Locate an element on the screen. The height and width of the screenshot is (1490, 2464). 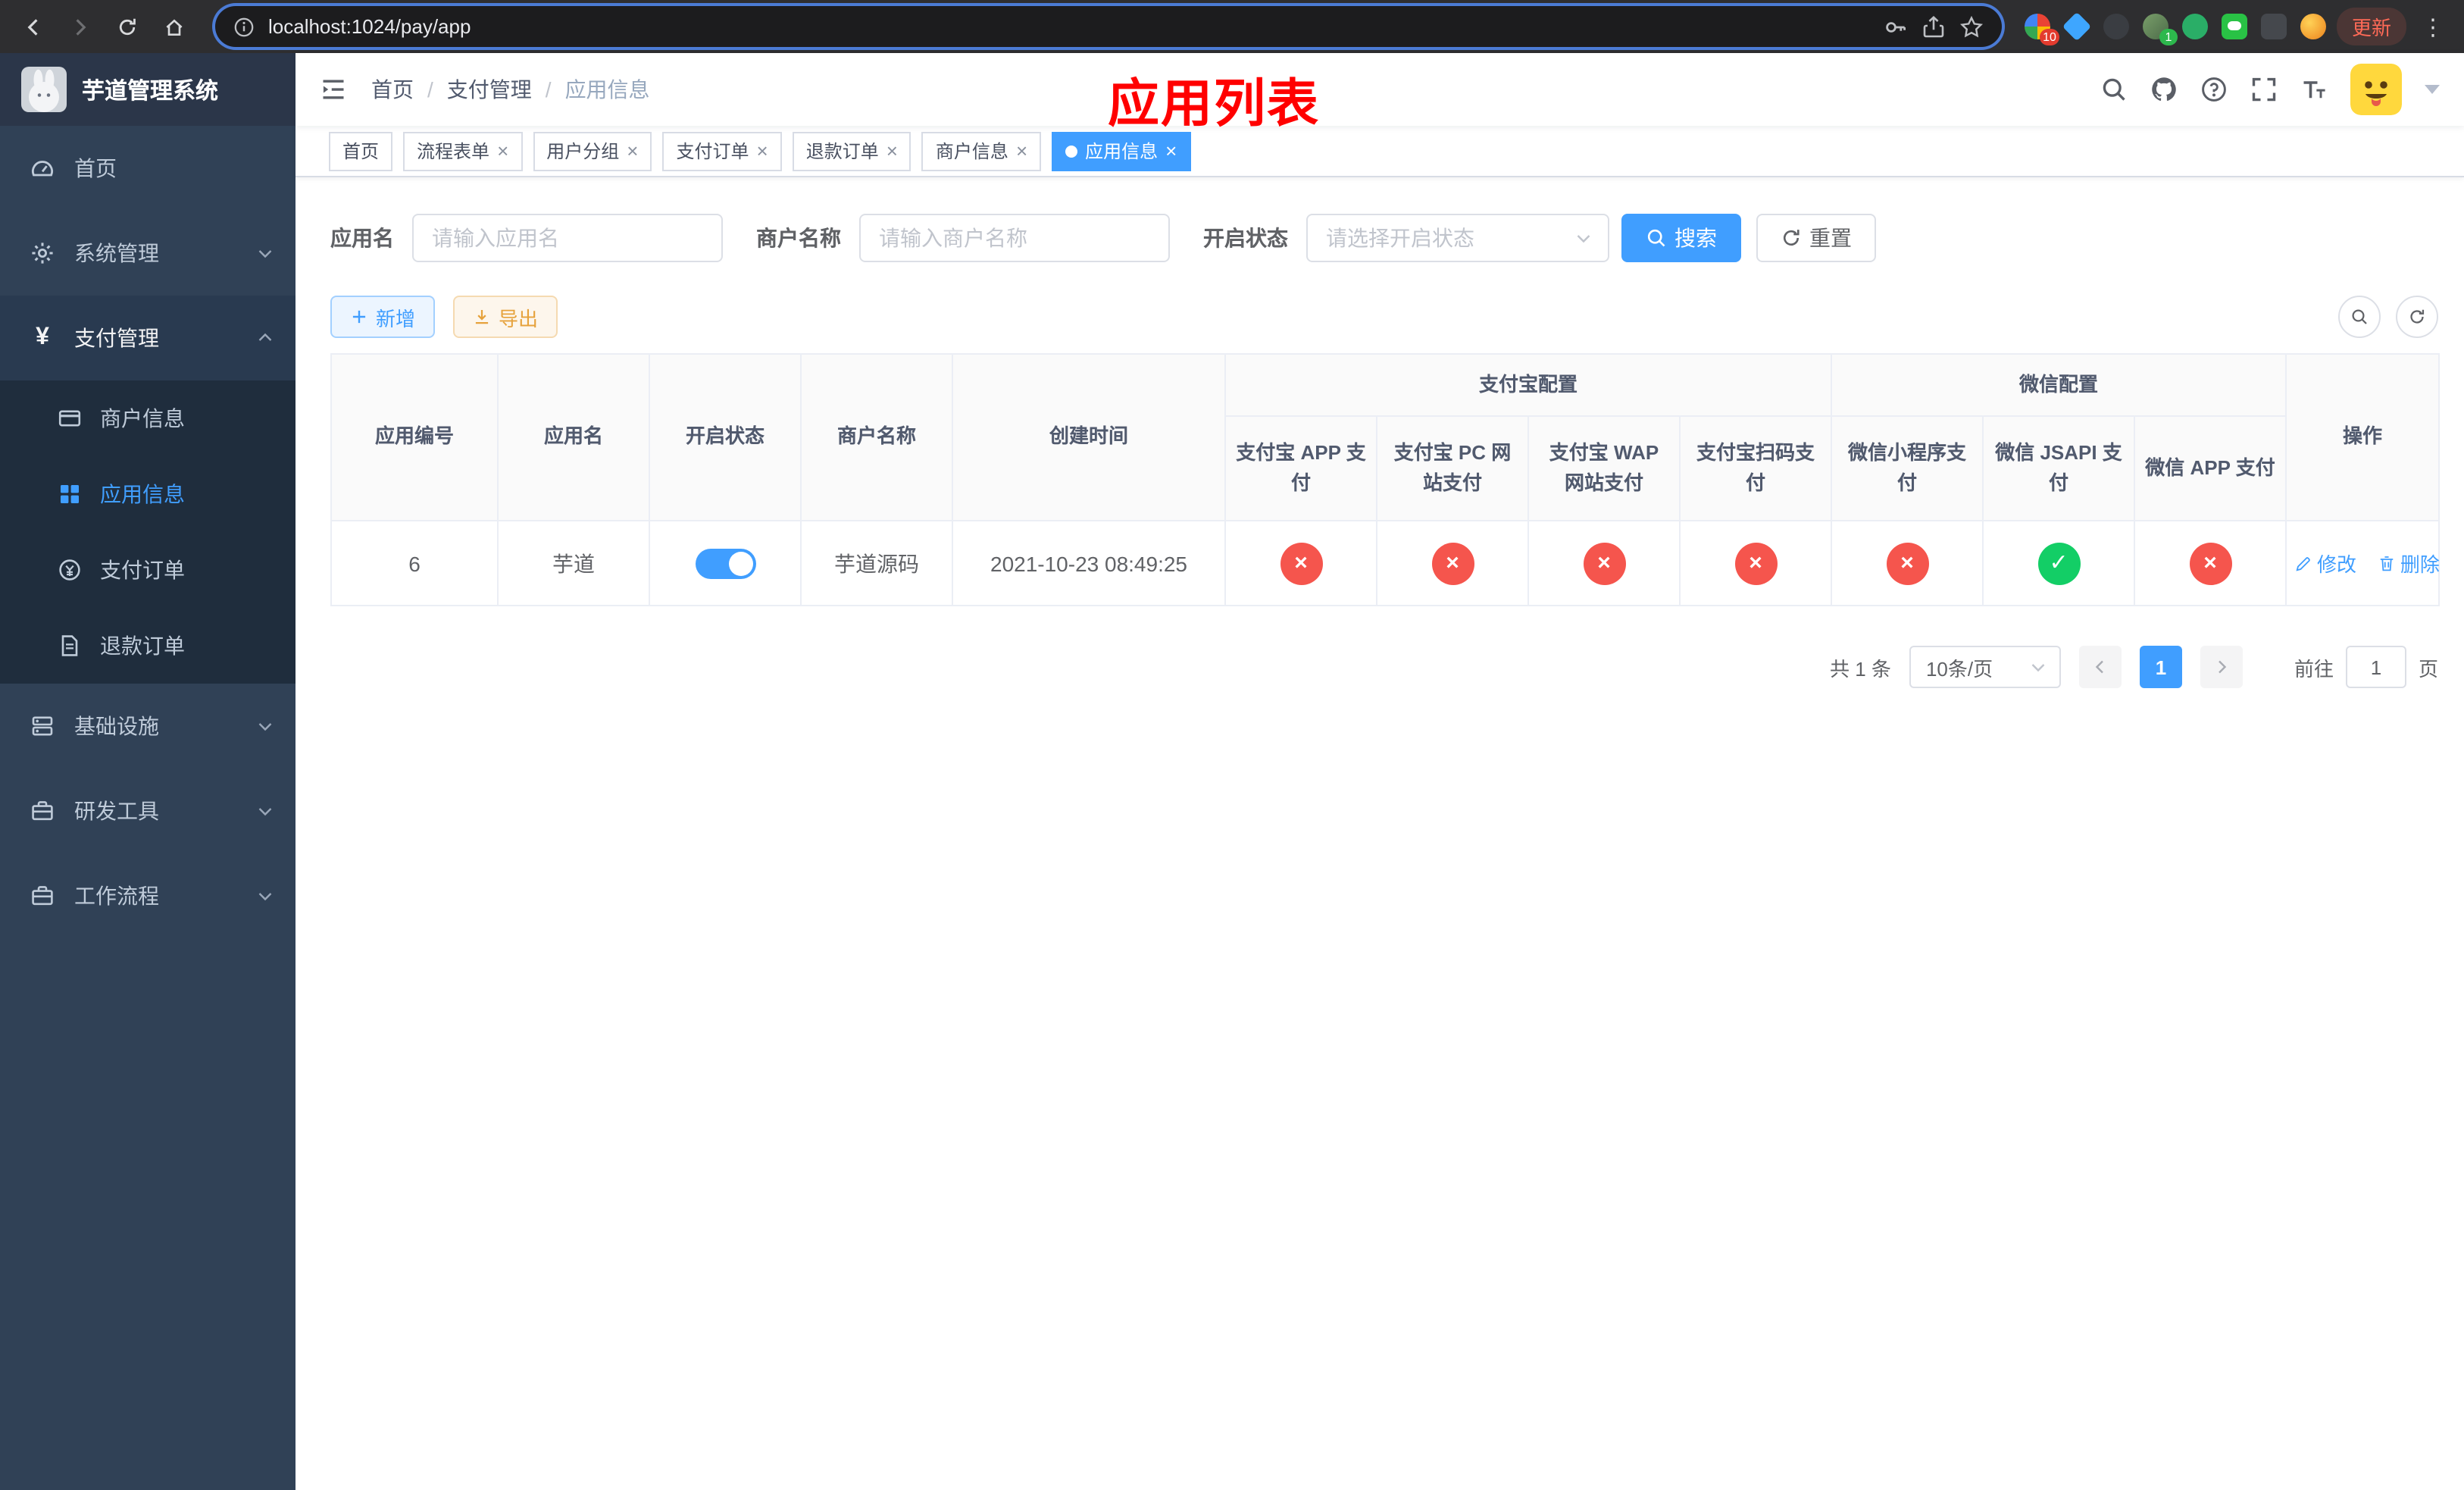
tab-merchant-info: 商户信息 × is located at coordinates (981, 151).